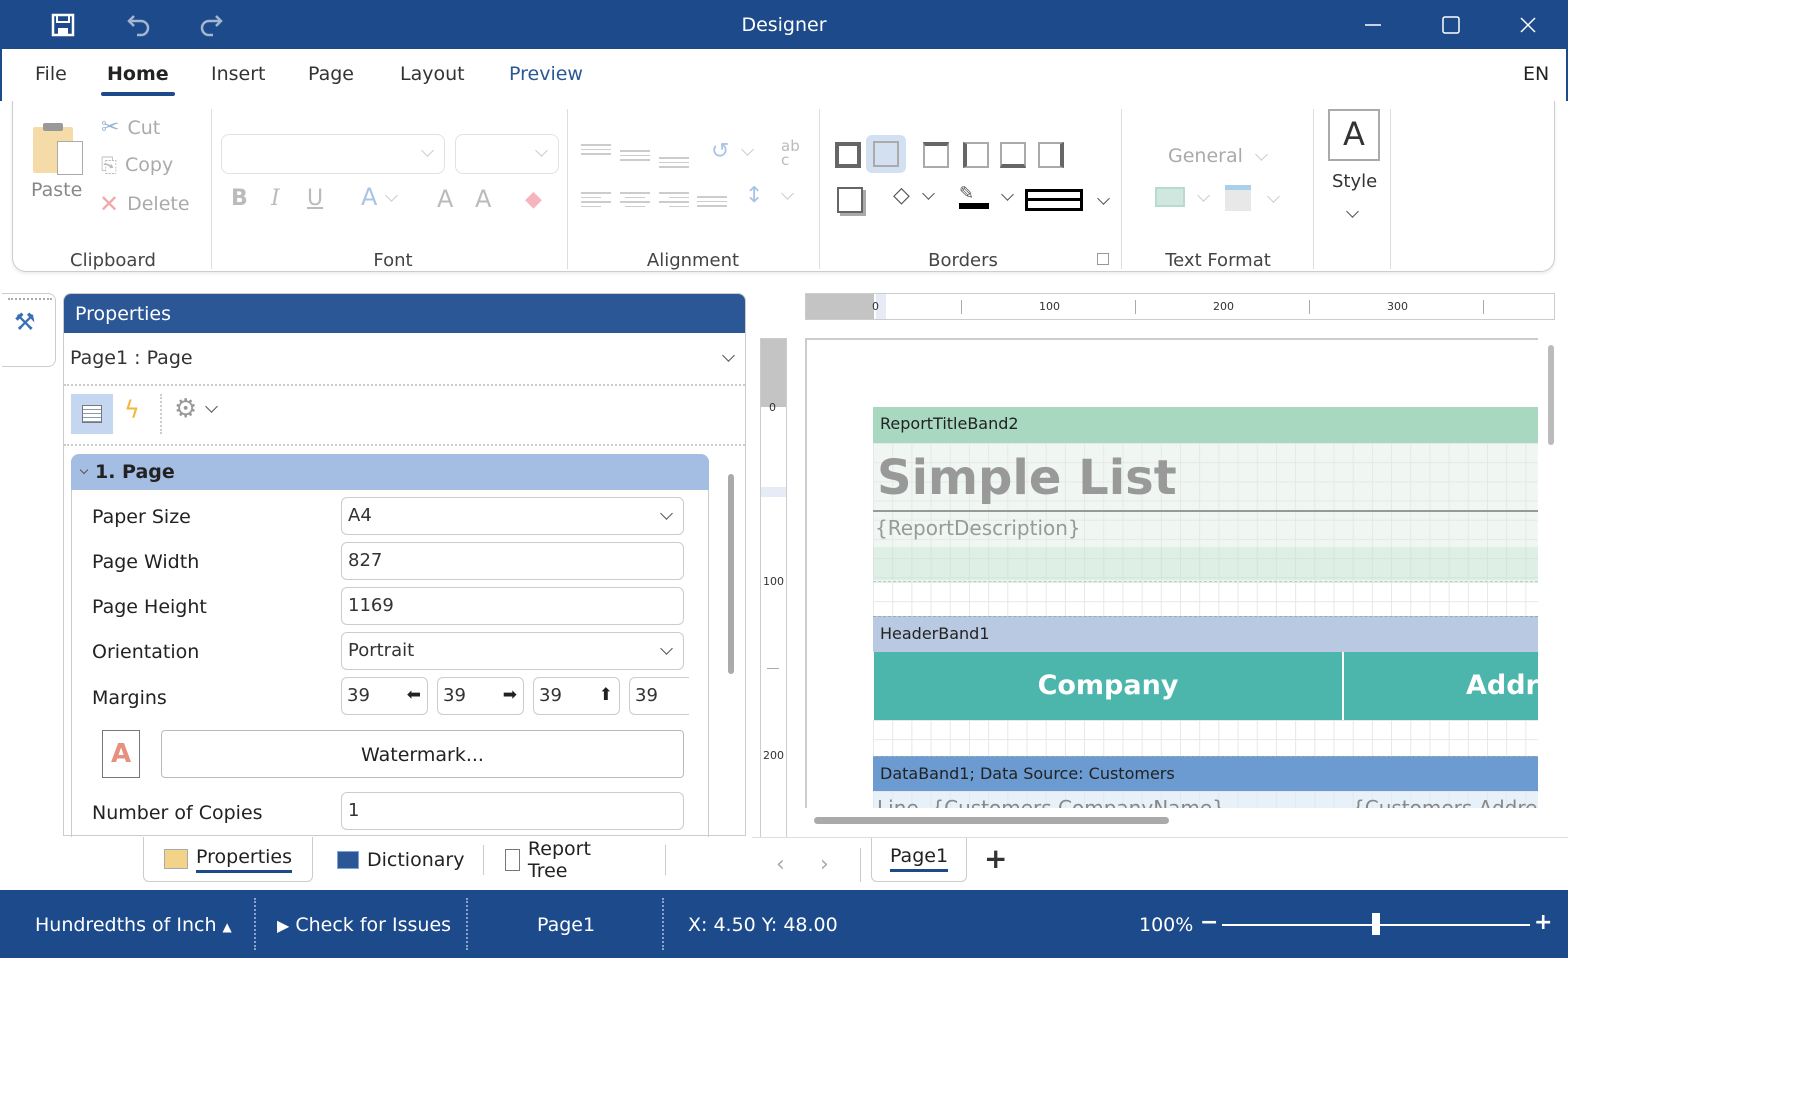  What do you see at coordinates (1441, 686) in the screenshot?
I see `header-cell-address: Addre` at bounding box center [1441, 686].